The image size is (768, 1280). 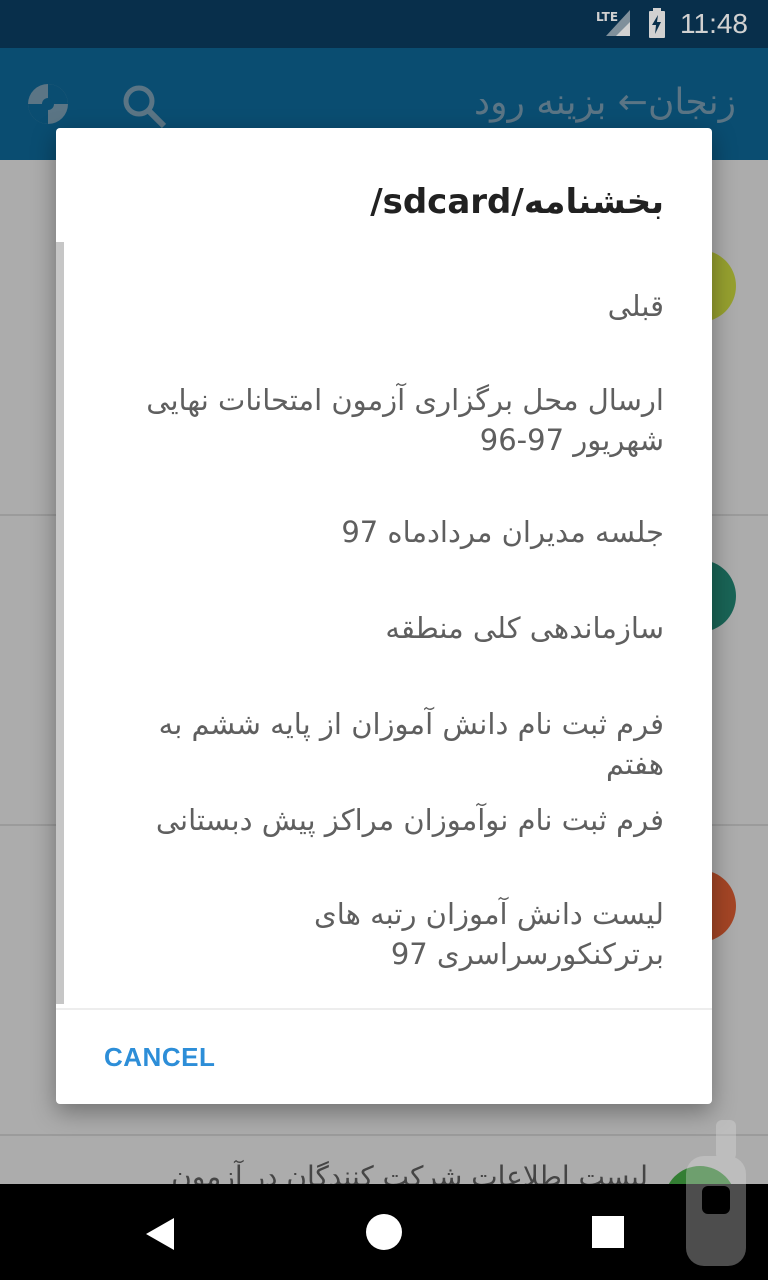 What do you see at coordinates (384, 1009) in the screenshot?
I see `divider` at bounding box center [384, 1009].